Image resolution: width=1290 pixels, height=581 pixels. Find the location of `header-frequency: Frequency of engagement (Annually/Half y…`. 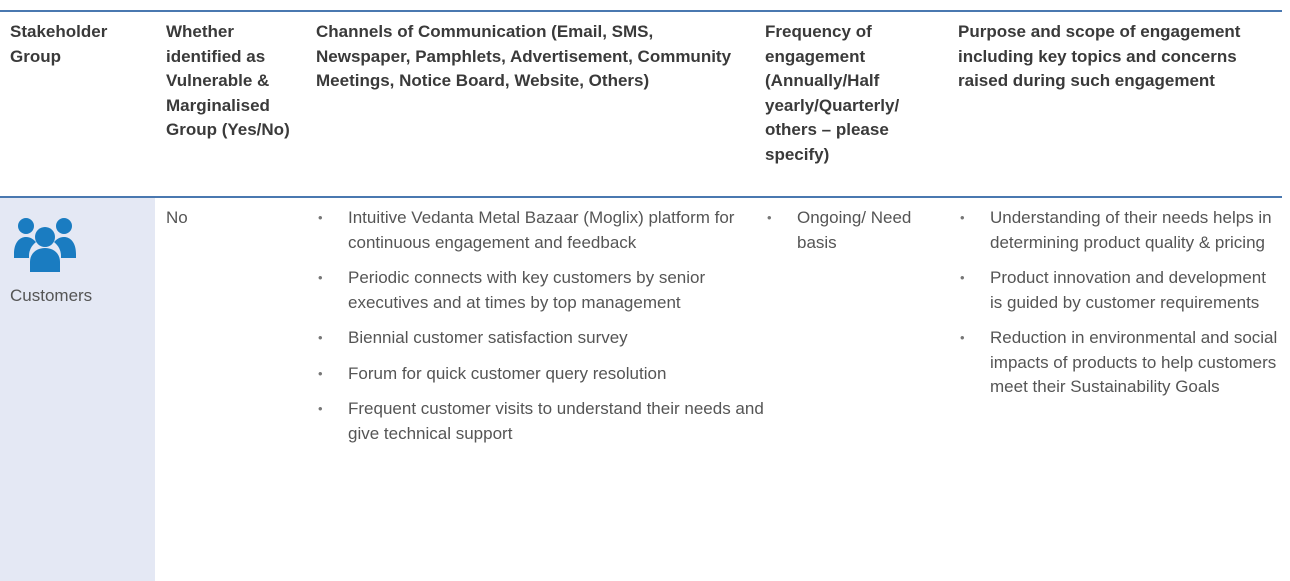

header-frequency: Frequency of engagement (Annually/Half y… is located at coordinates (832, 93).